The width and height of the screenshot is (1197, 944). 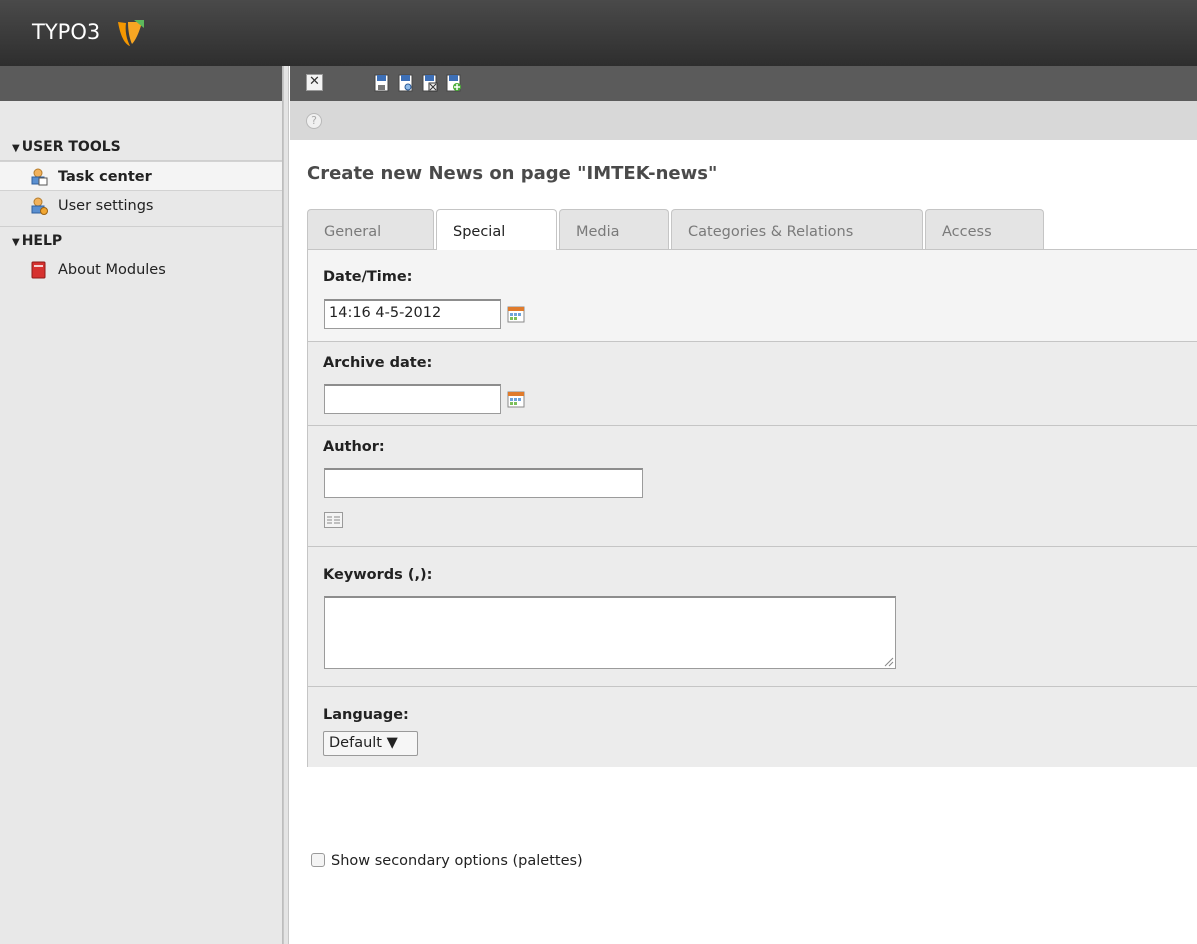 What do you see at coordinates (610, 632) in the screenshot?
I see `keywords-textarea` at bounding box center [610, 632].